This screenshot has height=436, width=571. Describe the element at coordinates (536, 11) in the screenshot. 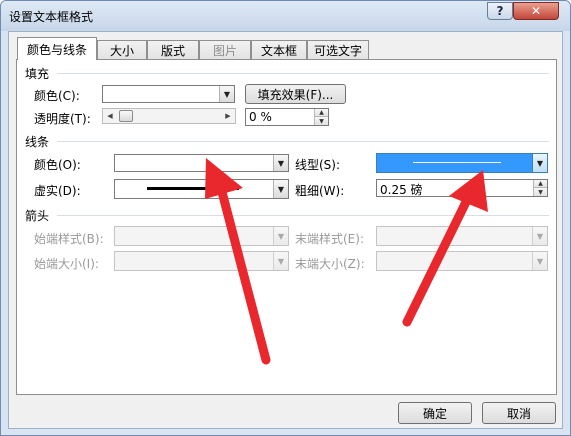

I see `close-button: ✕` at that location.